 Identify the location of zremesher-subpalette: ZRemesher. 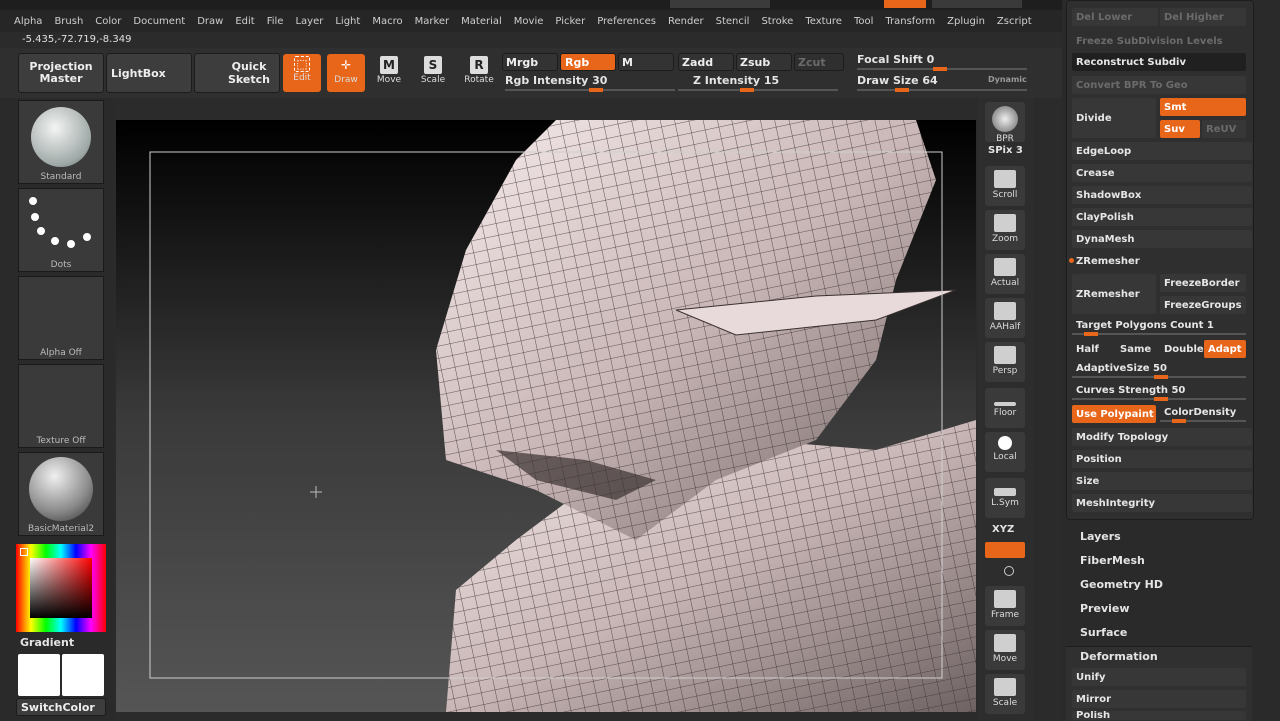
(1162, 261).